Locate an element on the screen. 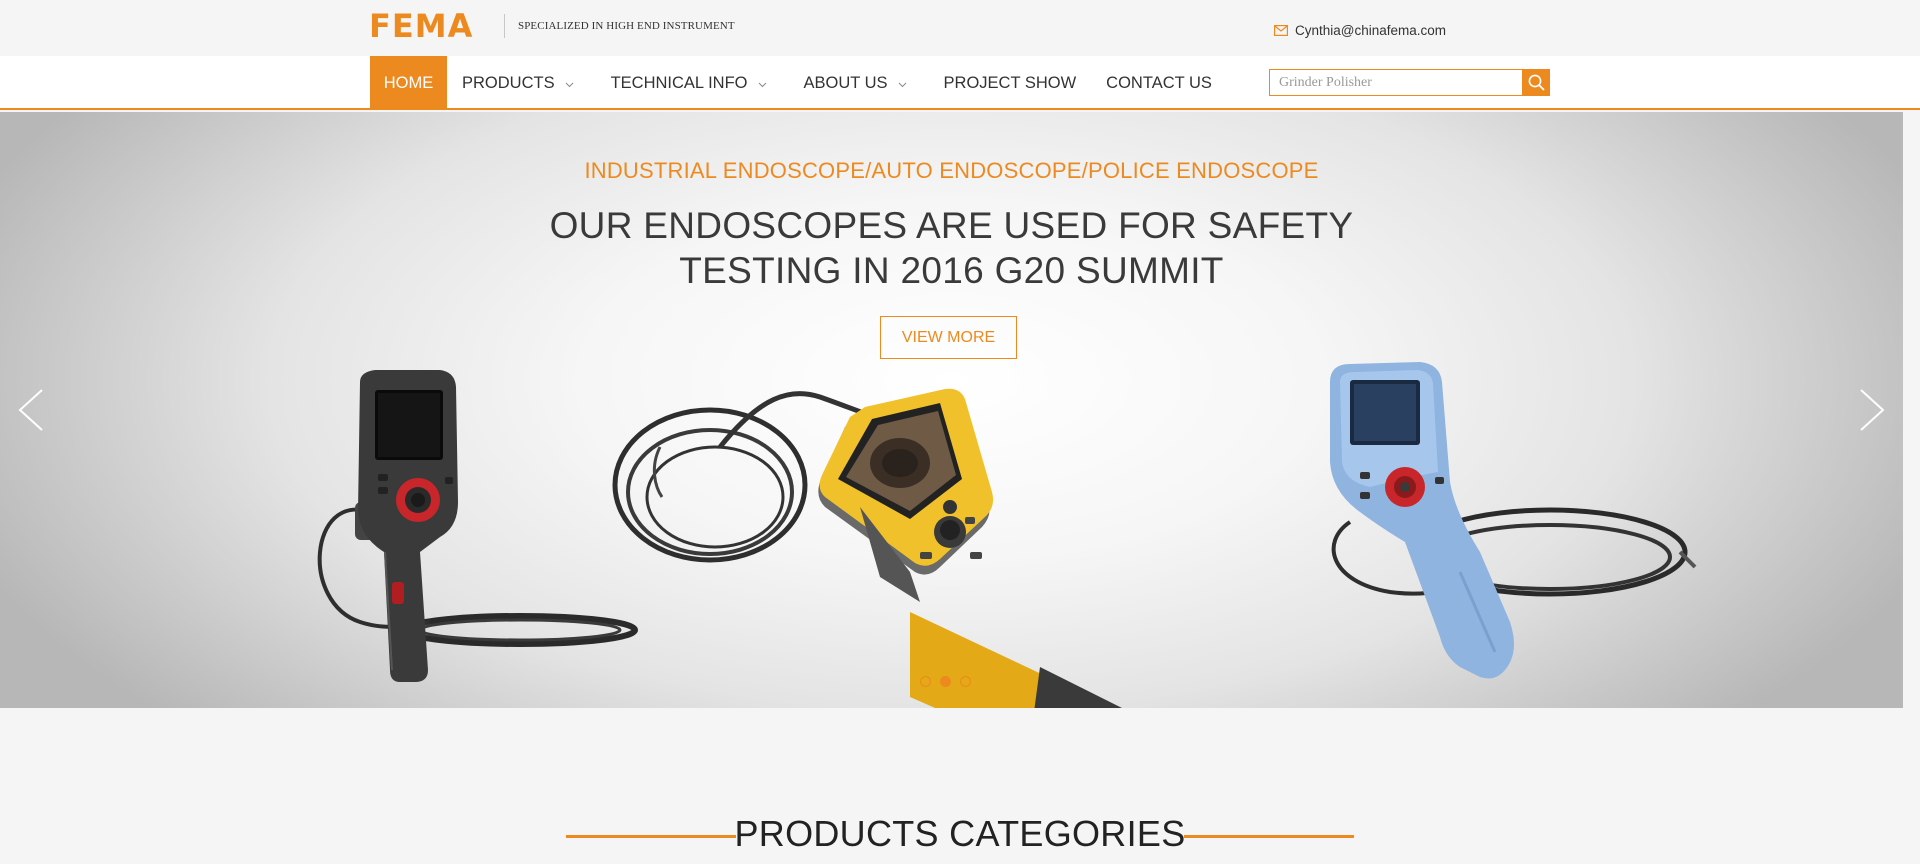 Image resolution: width=1920 pixels, height=864 pixels. logo-divider is located at coordinates (504, 26).